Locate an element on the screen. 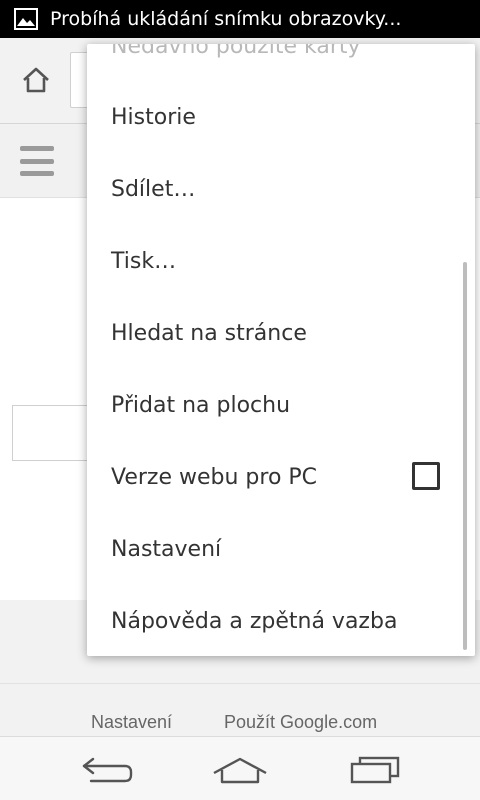 Image resolution: width=480 pixels, height=800 pixels. nav-home-button is located at coordinates (240, 770).